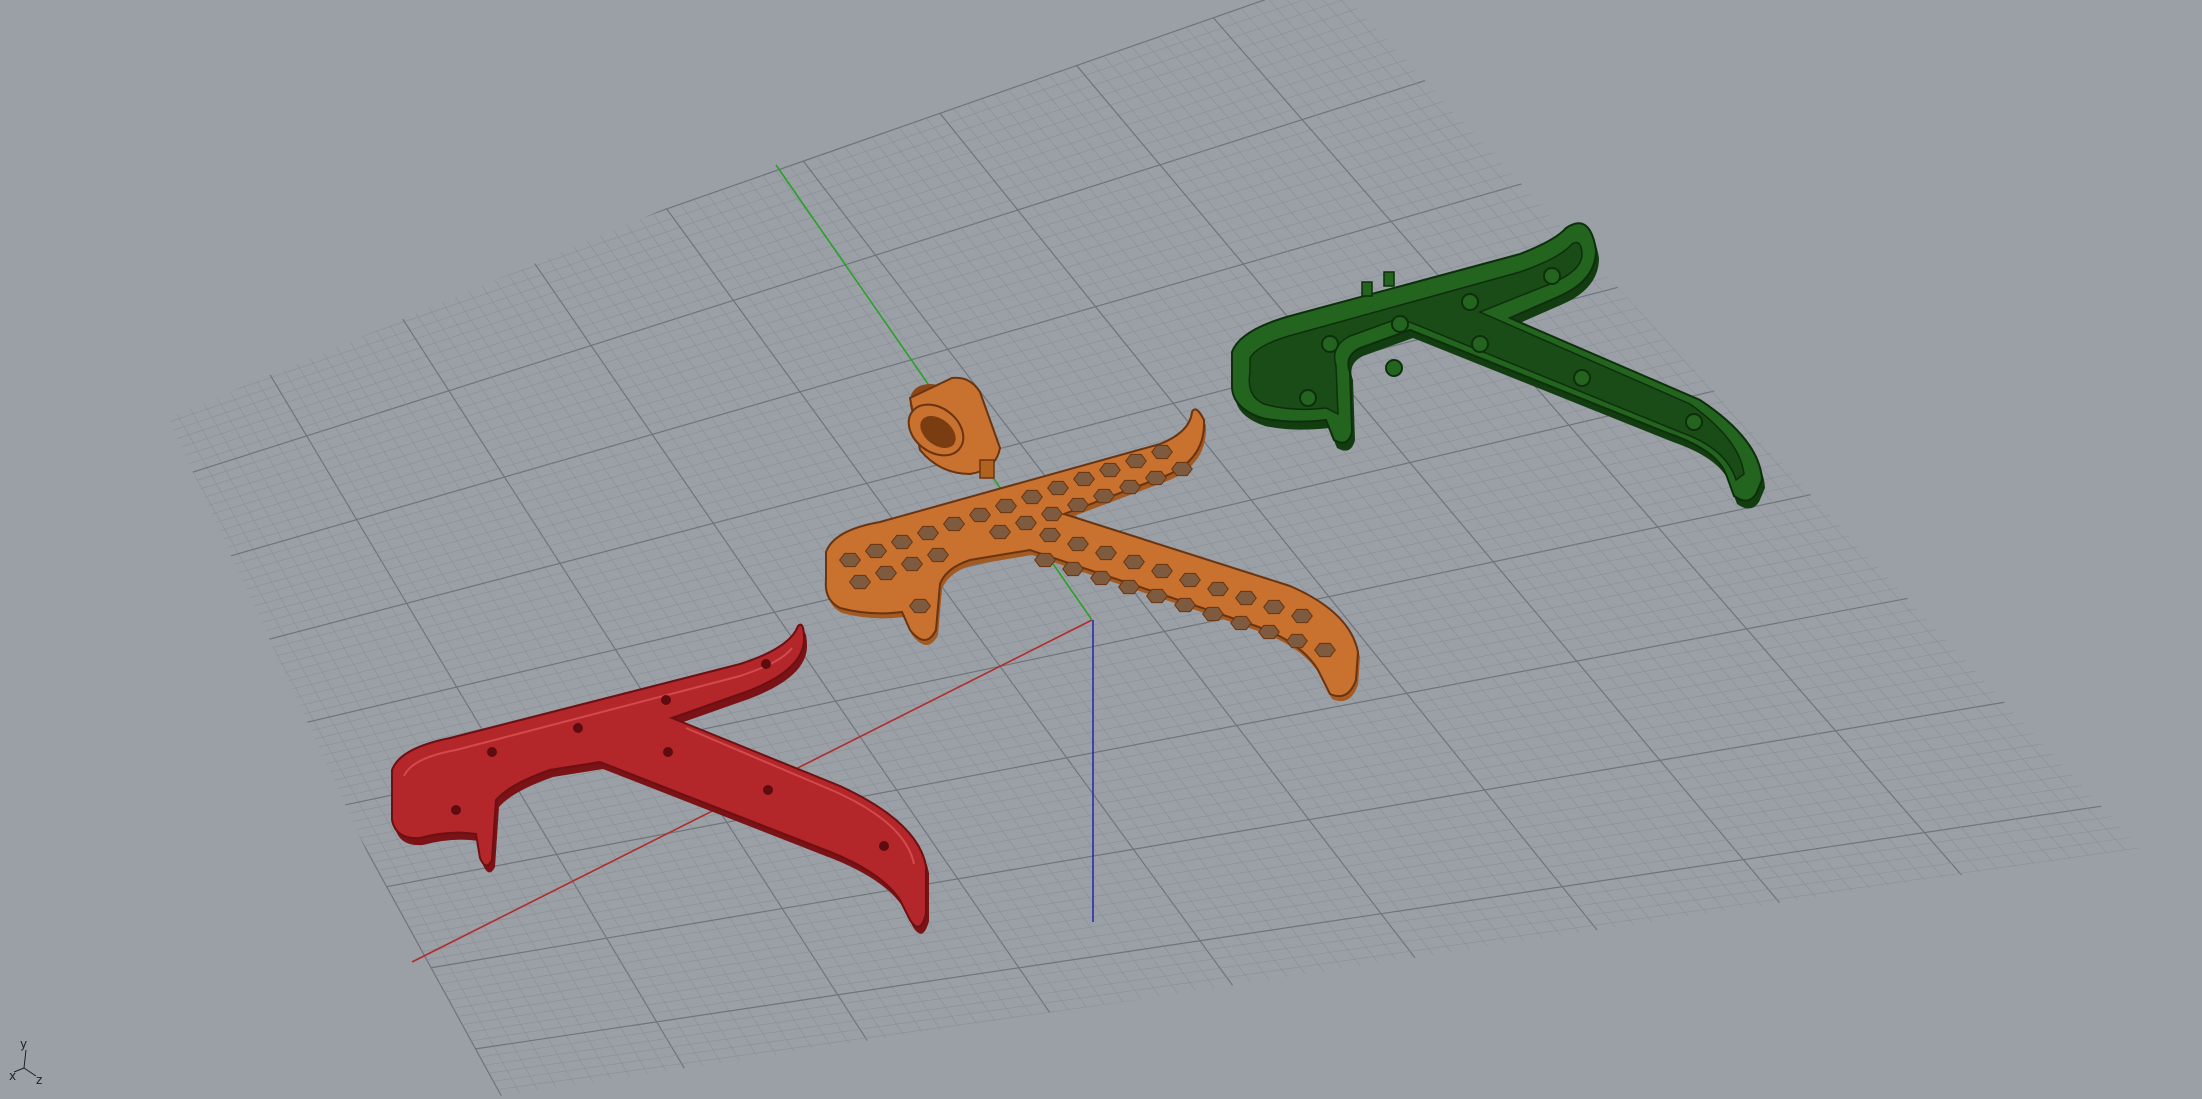 Image resolution: width=2202 pixels, height=1099 pixels. Describe the element at coordinates (12, 1076) in the screenshot. I see `widget-x-label: x` at that location.